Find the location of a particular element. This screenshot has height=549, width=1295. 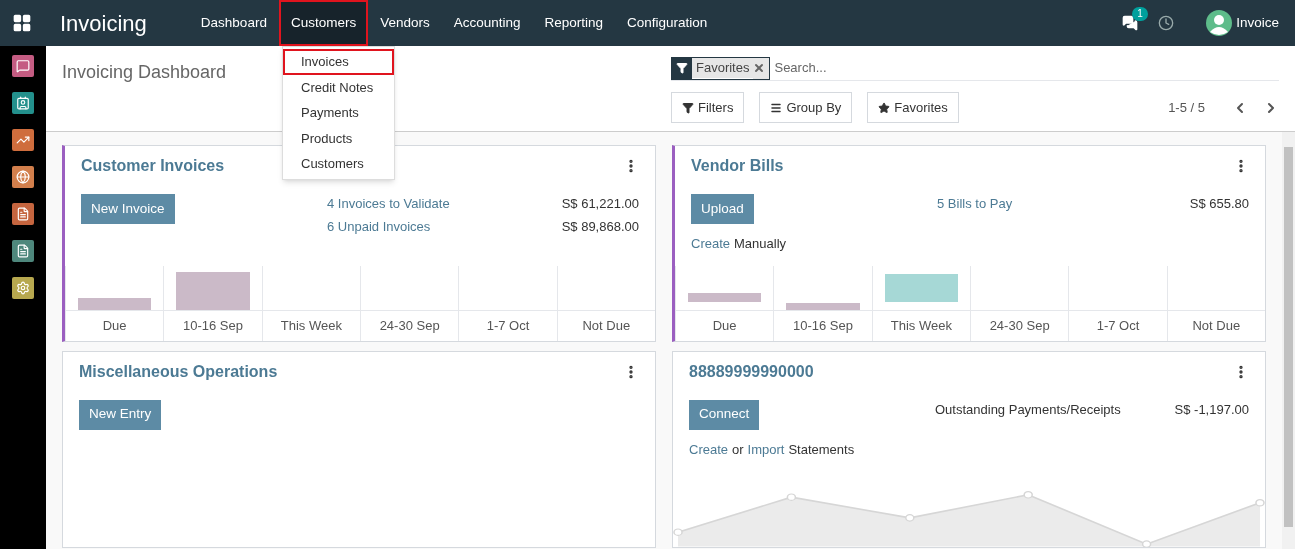

pager-value: 1-5 / 5 is located at coordinates (1186, 107).